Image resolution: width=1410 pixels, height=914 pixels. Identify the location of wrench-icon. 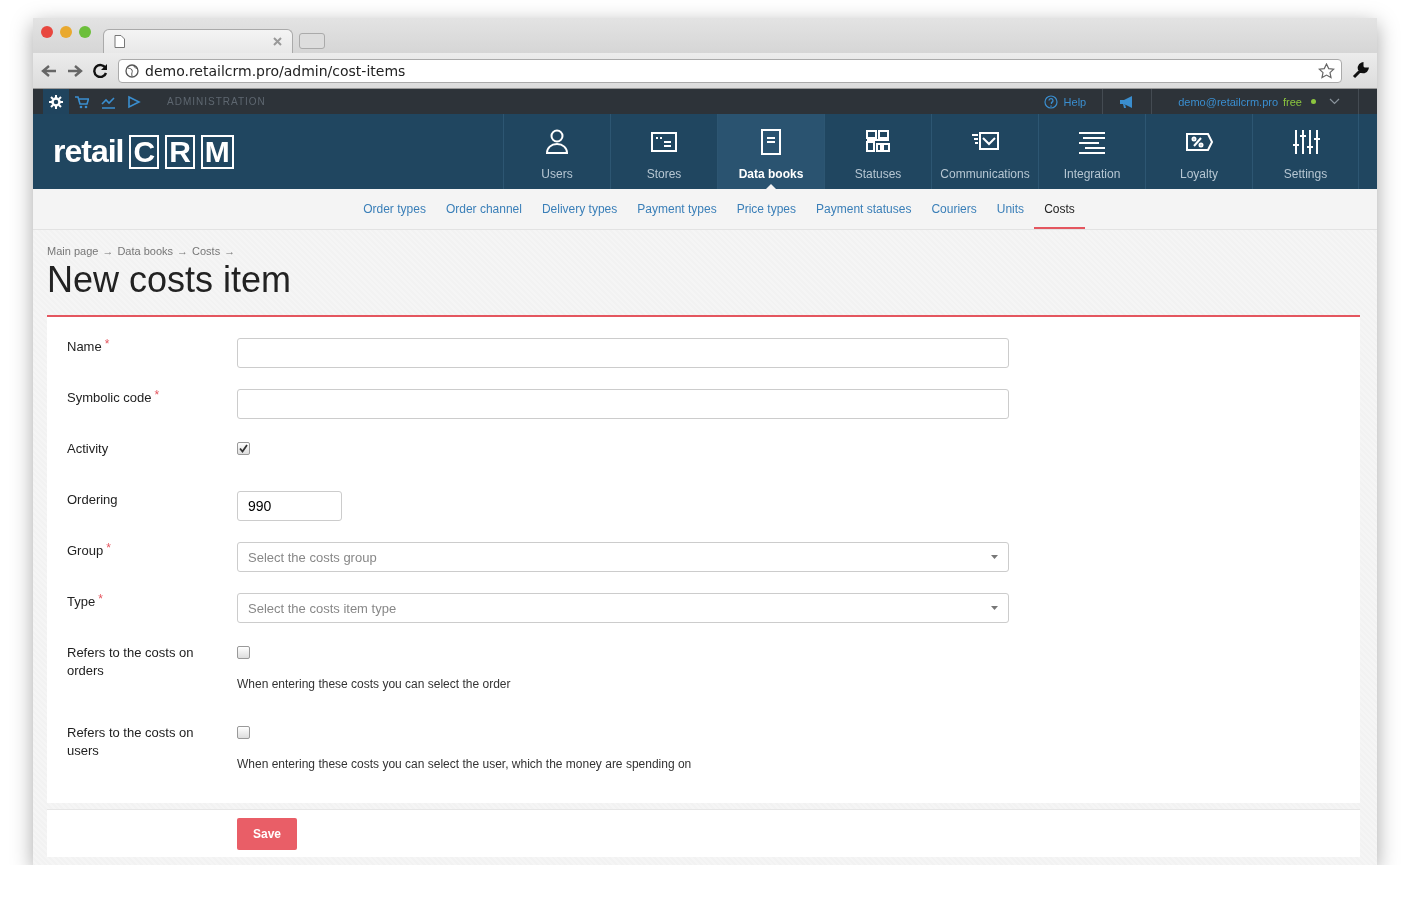
(1360, 70).